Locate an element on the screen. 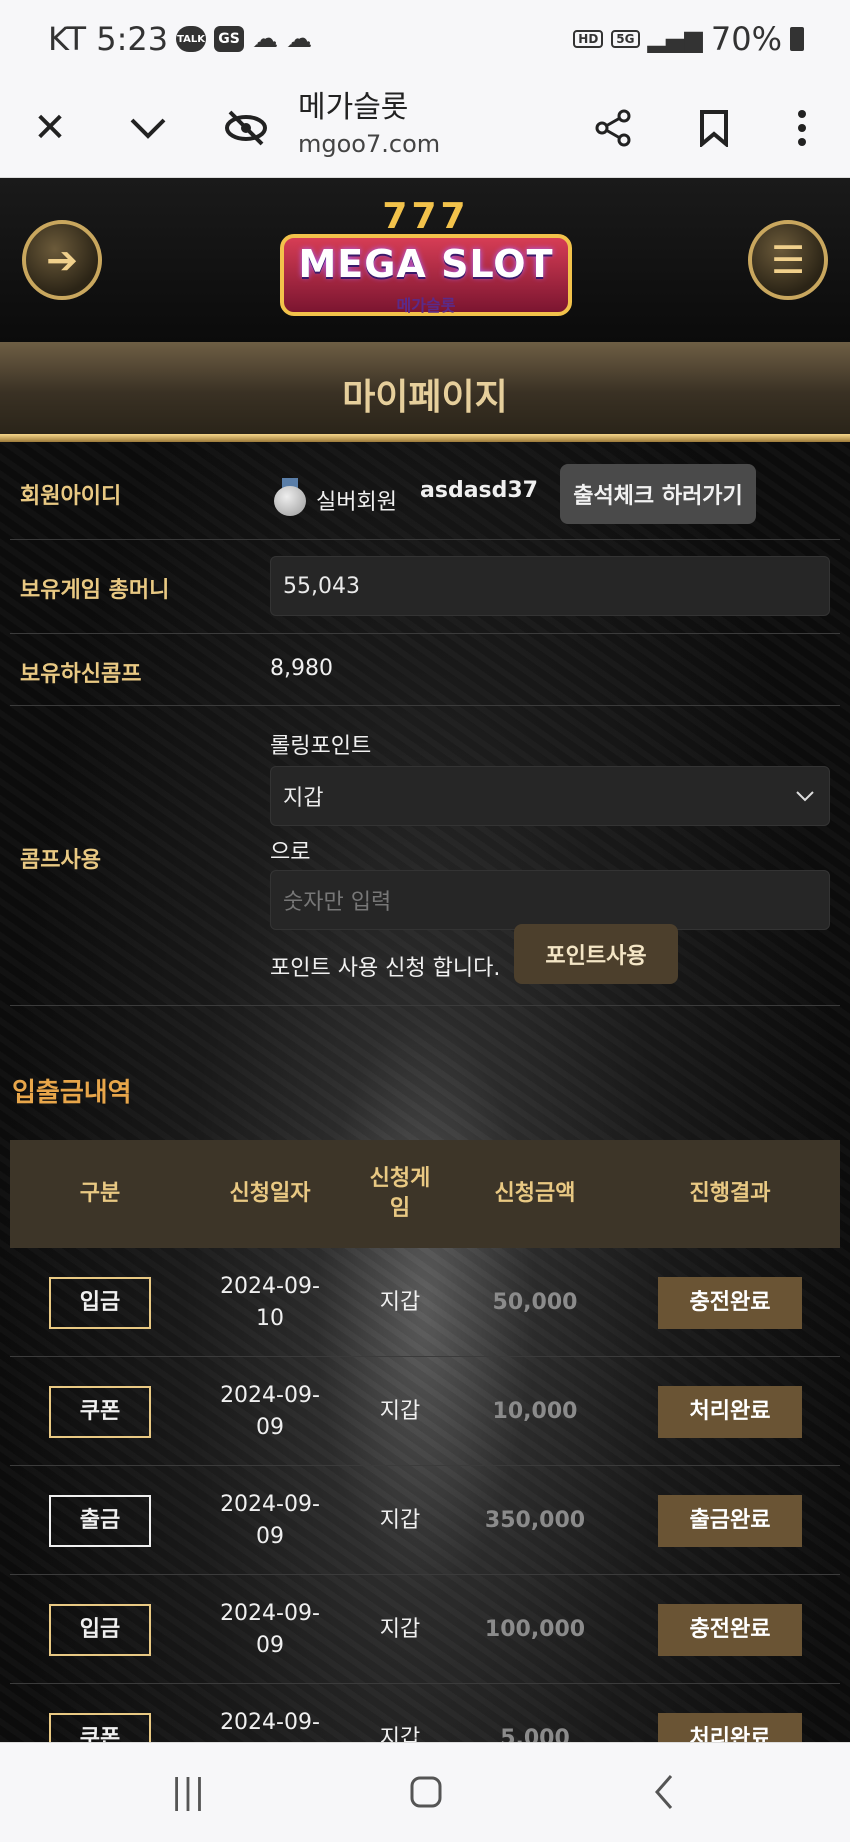 The height and width of the screenshot is (1842, 850). game-money-row: 보유게임 총머니 55,043 is located at coordinates (425, 587).